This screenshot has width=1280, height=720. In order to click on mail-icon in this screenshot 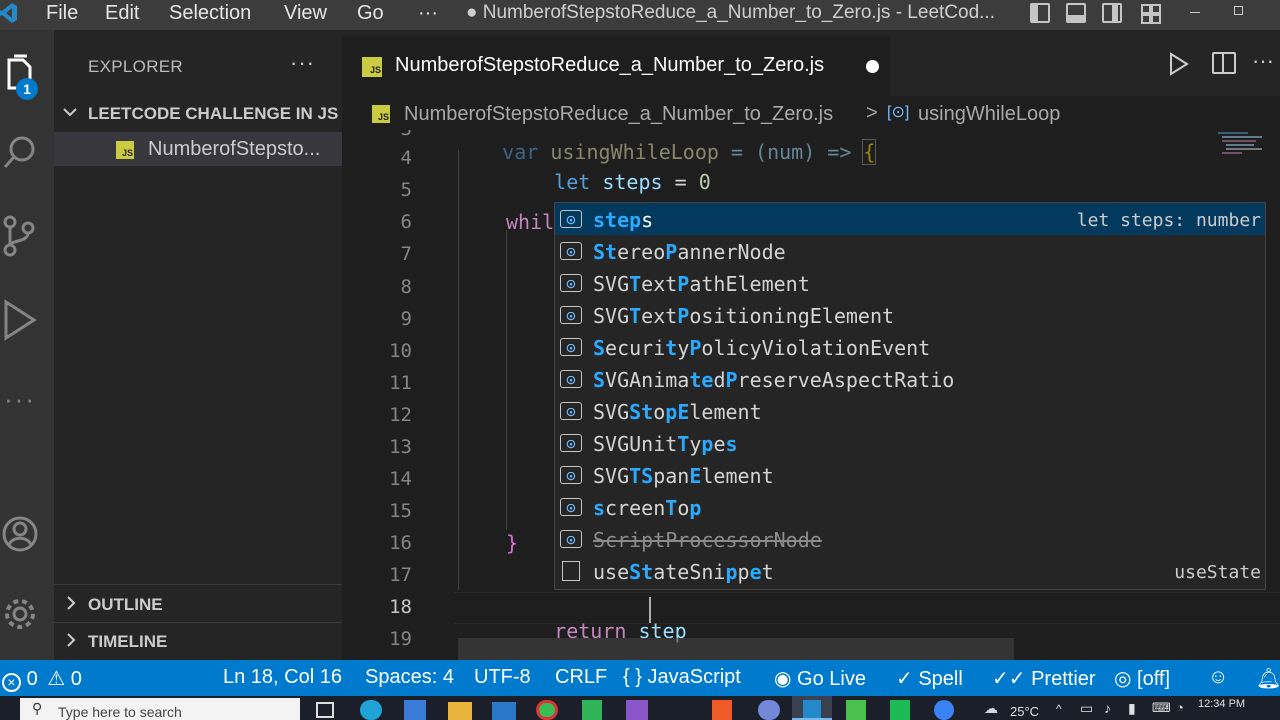, I will do `click(504, 711)`.